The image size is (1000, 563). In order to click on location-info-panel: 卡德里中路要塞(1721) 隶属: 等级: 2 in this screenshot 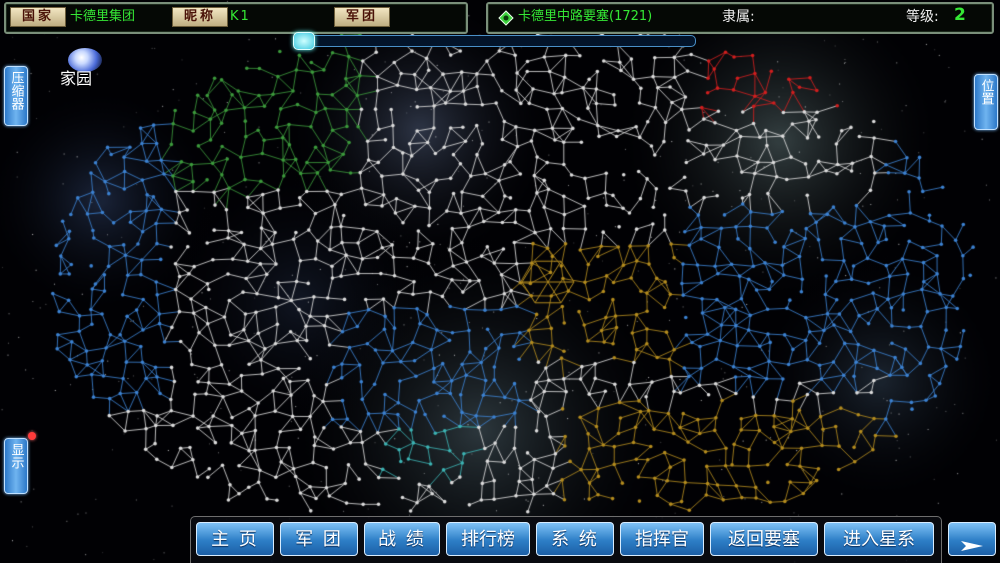, I will do `click(740, 18)`.